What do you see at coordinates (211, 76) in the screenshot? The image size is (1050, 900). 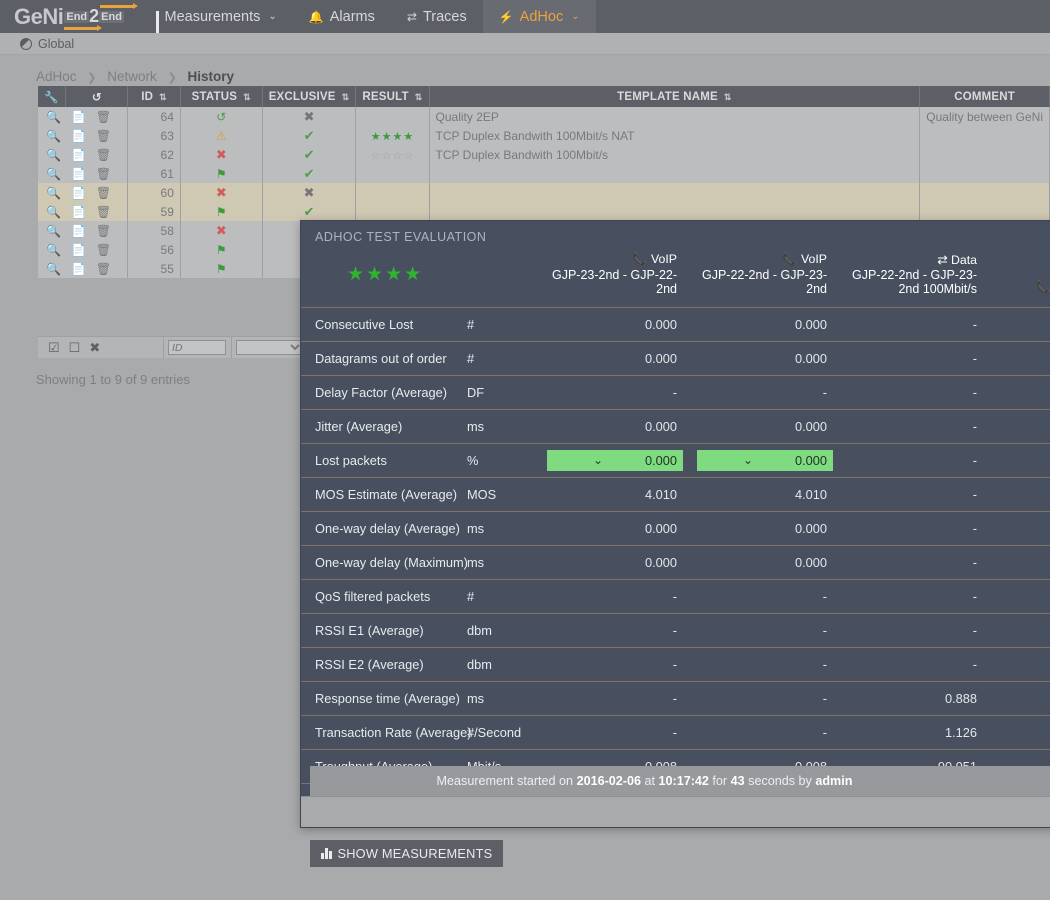 I see `breadcrumb-item-history: History` at bounding box center [211, 76].